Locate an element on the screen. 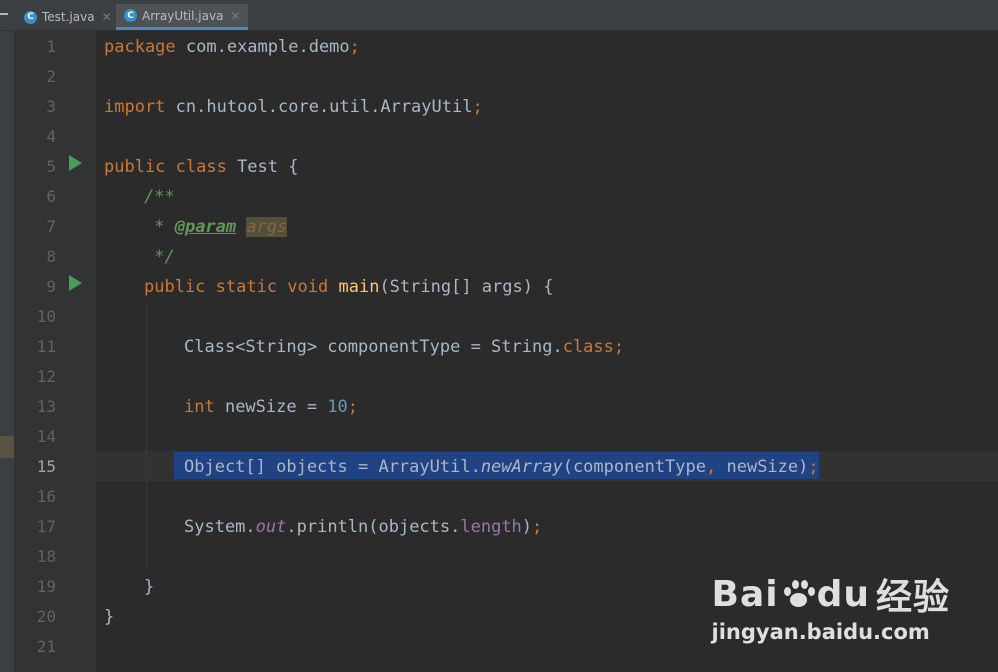 Image resolution: width=998 pixels, height=672 pixels. line-number: 21 is located at coordinates (46, 646).